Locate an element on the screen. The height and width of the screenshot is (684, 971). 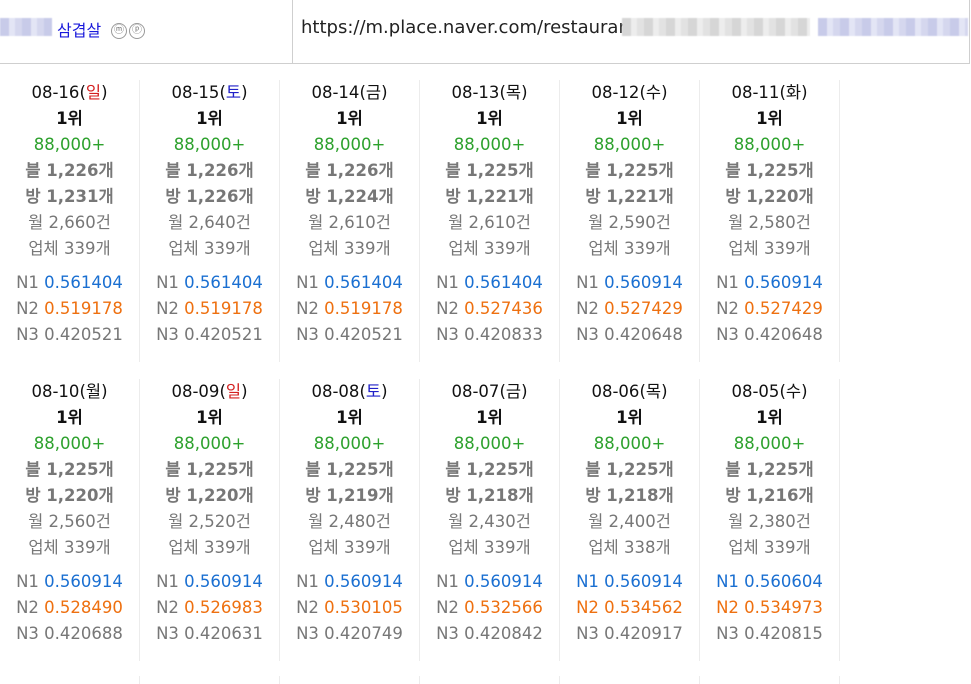
n3-score: N3 0.420917 is located at coordinates (629, 633).